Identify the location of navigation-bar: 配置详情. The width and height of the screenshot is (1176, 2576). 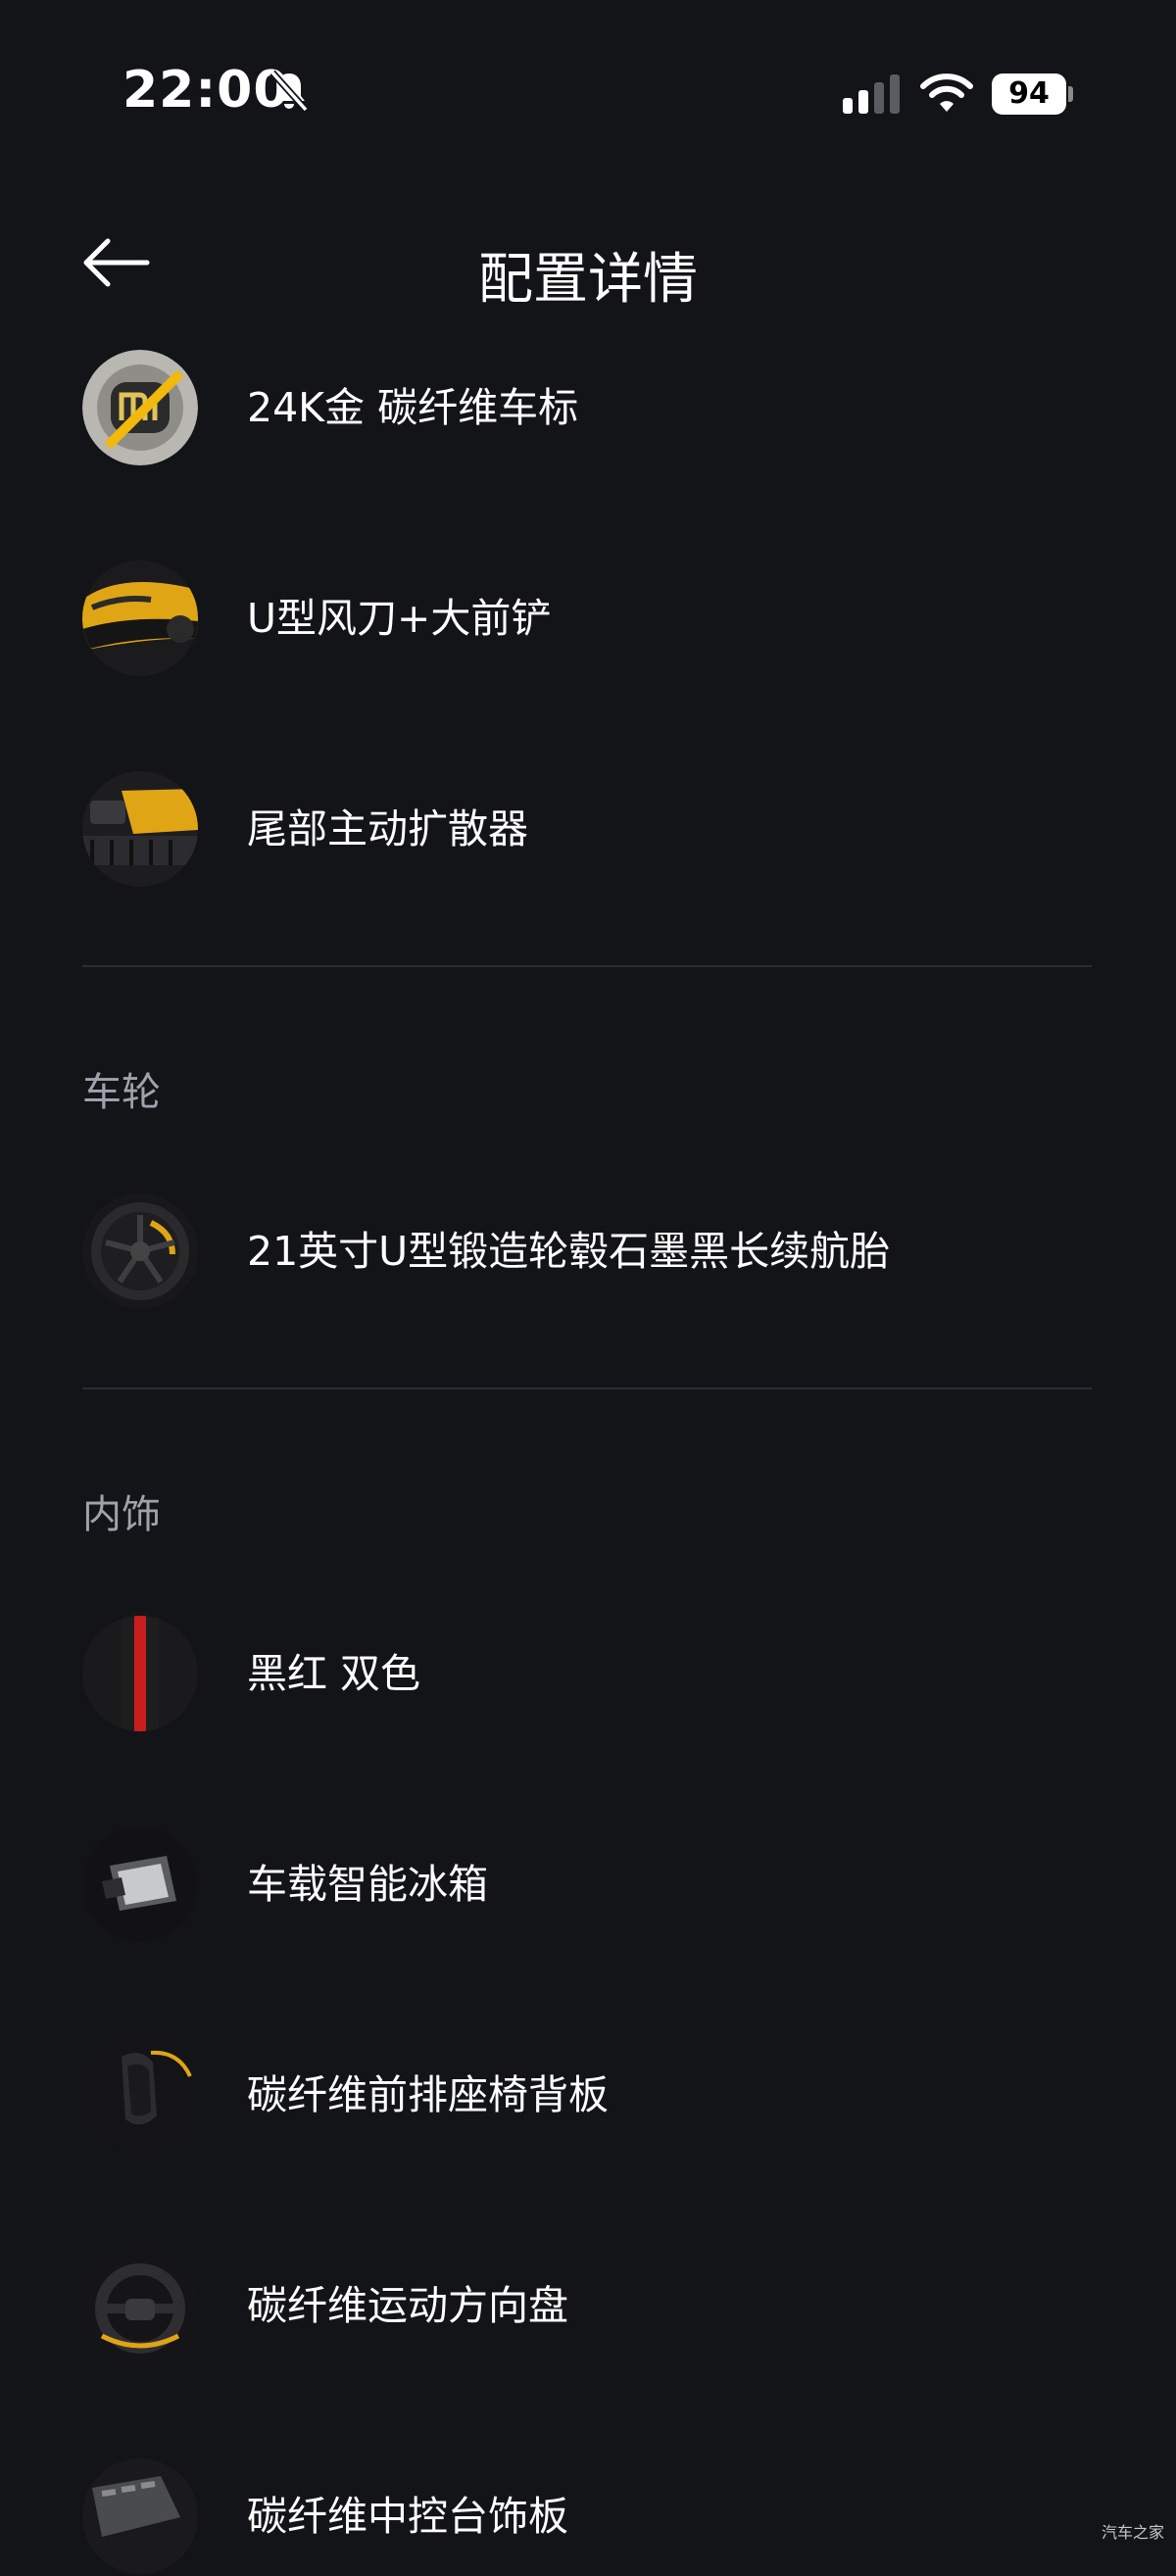
(588, 264).